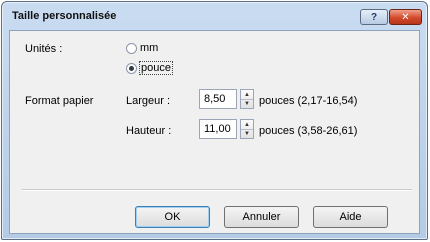  Describe the element at coordinates (64, 16) in the screenshot. I see `dialog-title: Taille personnalisée` at that location.